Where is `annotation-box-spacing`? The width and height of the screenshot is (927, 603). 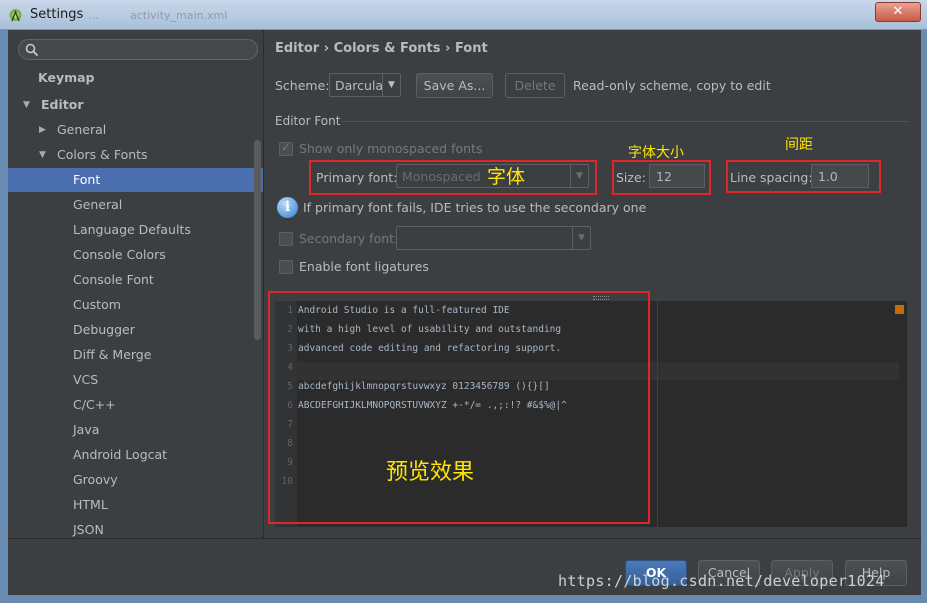
annotation-box-spacing is located at coordinates (803, 176).